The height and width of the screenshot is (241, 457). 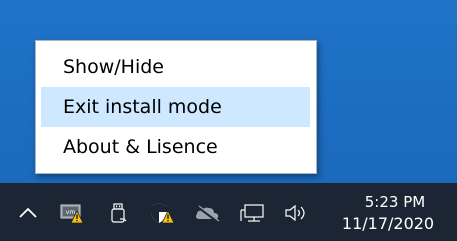 I want to click on vm-warning-icon: vm, so click(x=72, y=213).